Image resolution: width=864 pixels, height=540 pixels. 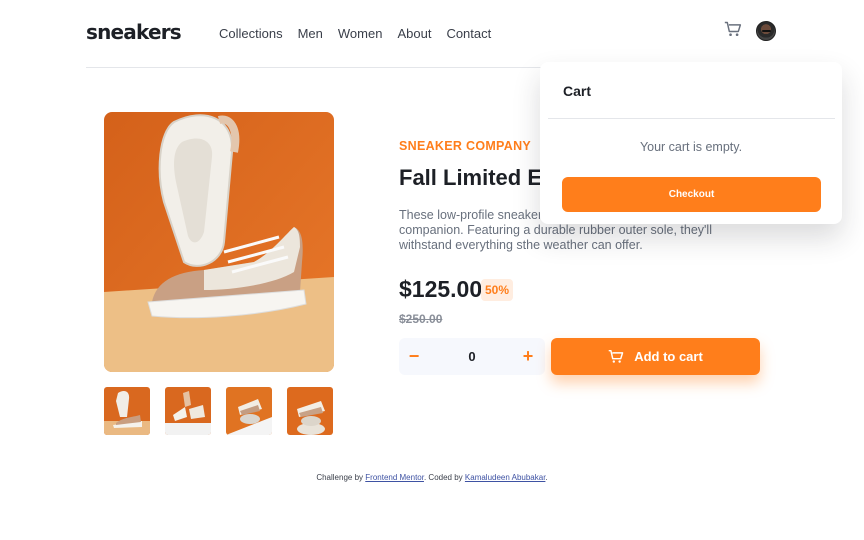 What do you see at coordinates (691, 147) in the screenshot?
I see `cart-empty-message: Your cart is empty.` at bounding box center [691, 147].